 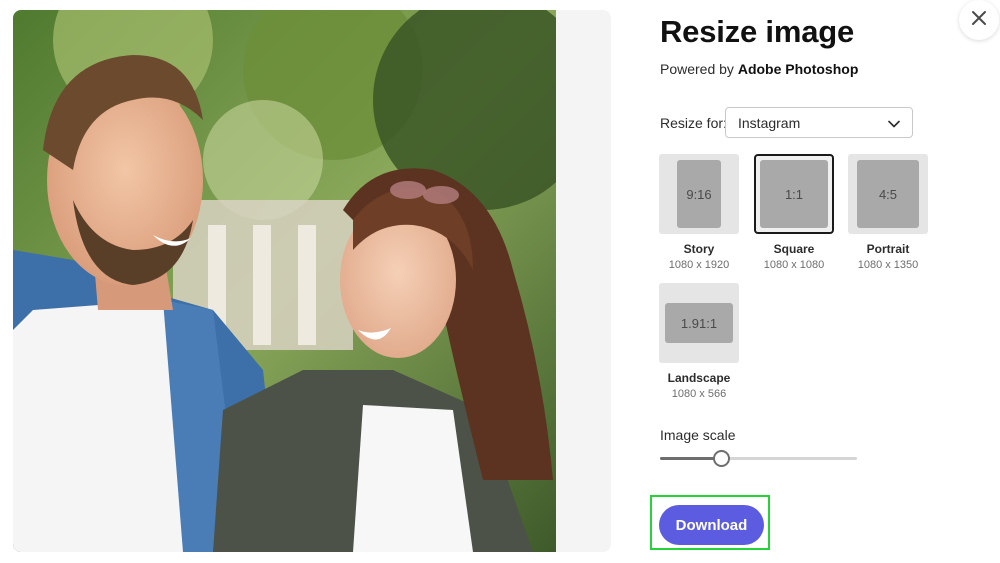 What do you see at coordinates (698, 435) in the screenshot?
I see `image-scale-label: Image scale` at bounding box center [698, 435].